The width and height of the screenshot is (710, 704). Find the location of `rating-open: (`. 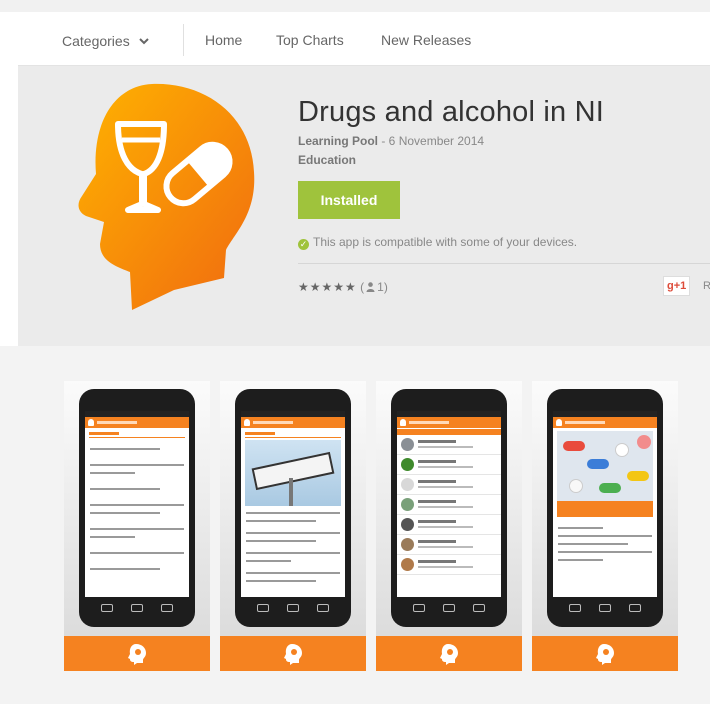

rating-open: ( is located at coordinates (360, 287).